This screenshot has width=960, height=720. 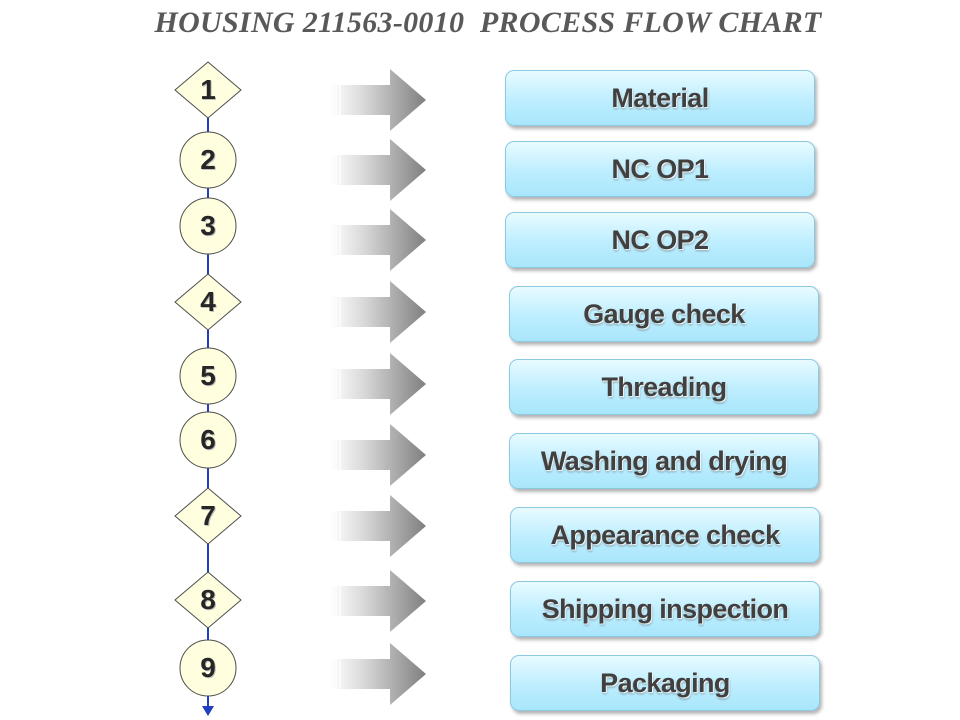 I want to click on step-label: Shipping inspection, so click(x=665, y=608).